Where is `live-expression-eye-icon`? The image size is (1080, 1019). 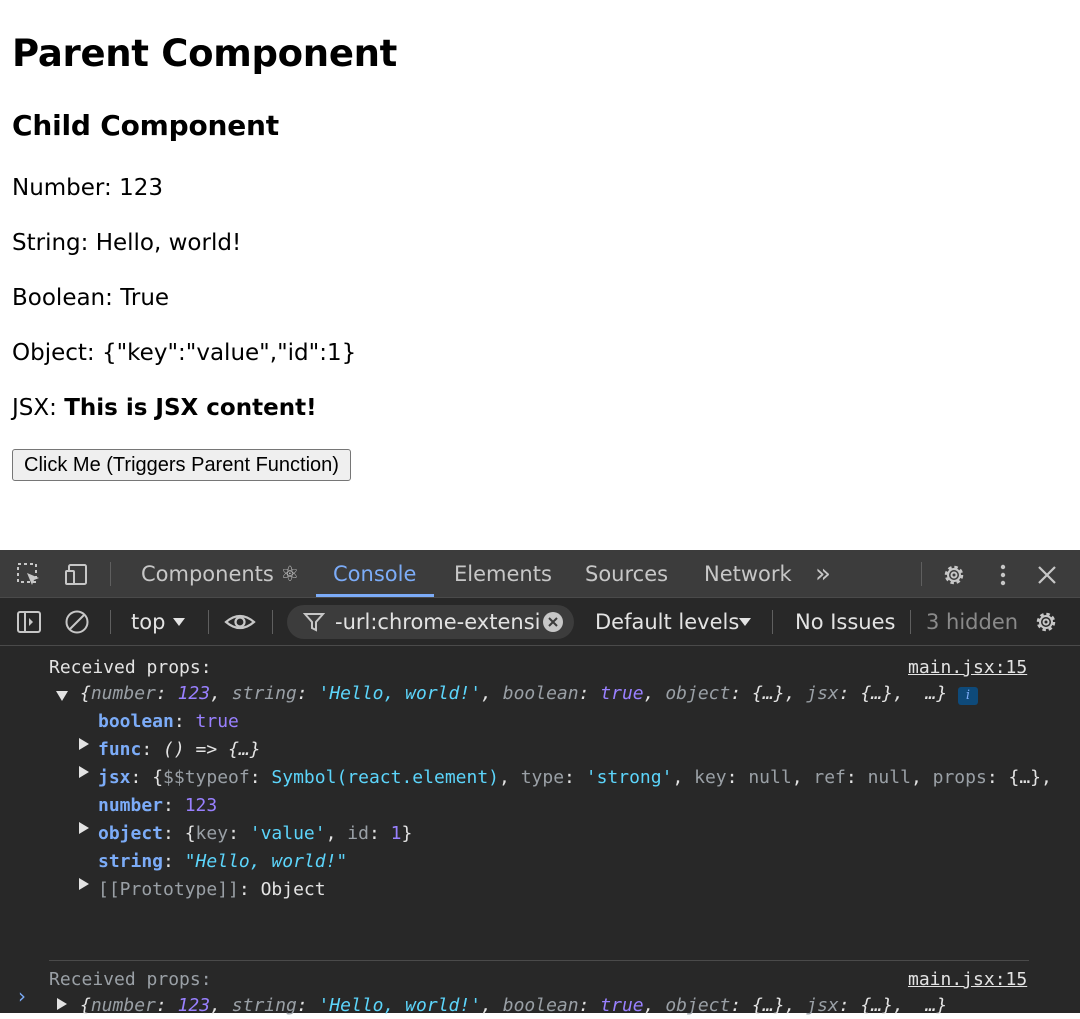 live-expression-eye-icon is located at coordinates (240, 622).